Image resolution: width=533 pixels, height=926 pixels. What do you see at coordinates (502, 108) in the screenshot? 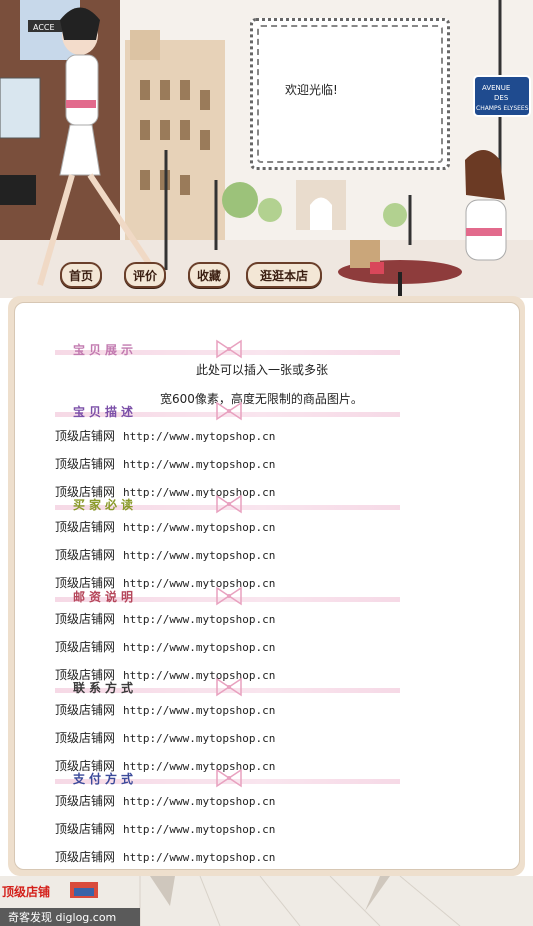
I see `street-sign-line-3: CHAMPS ELYSEES` at bounding box center [502, 108].